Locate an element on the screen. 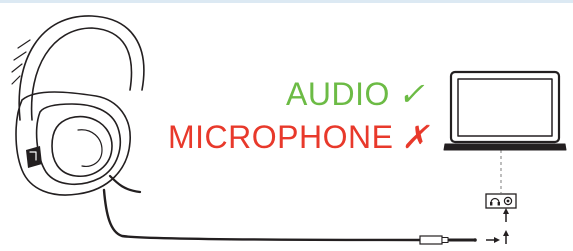  audio-status: AUDIO ✓ is located at coordinates (355, 94).